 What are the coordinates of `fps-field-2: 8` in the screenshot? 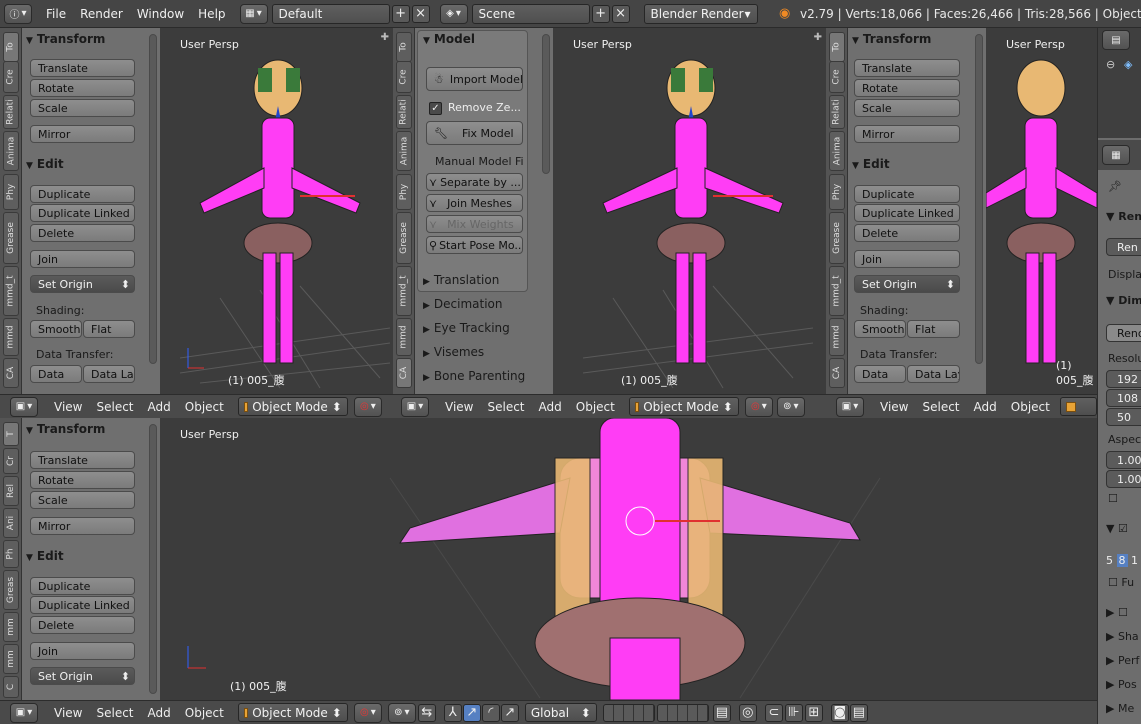 It's located at (1122, 560).